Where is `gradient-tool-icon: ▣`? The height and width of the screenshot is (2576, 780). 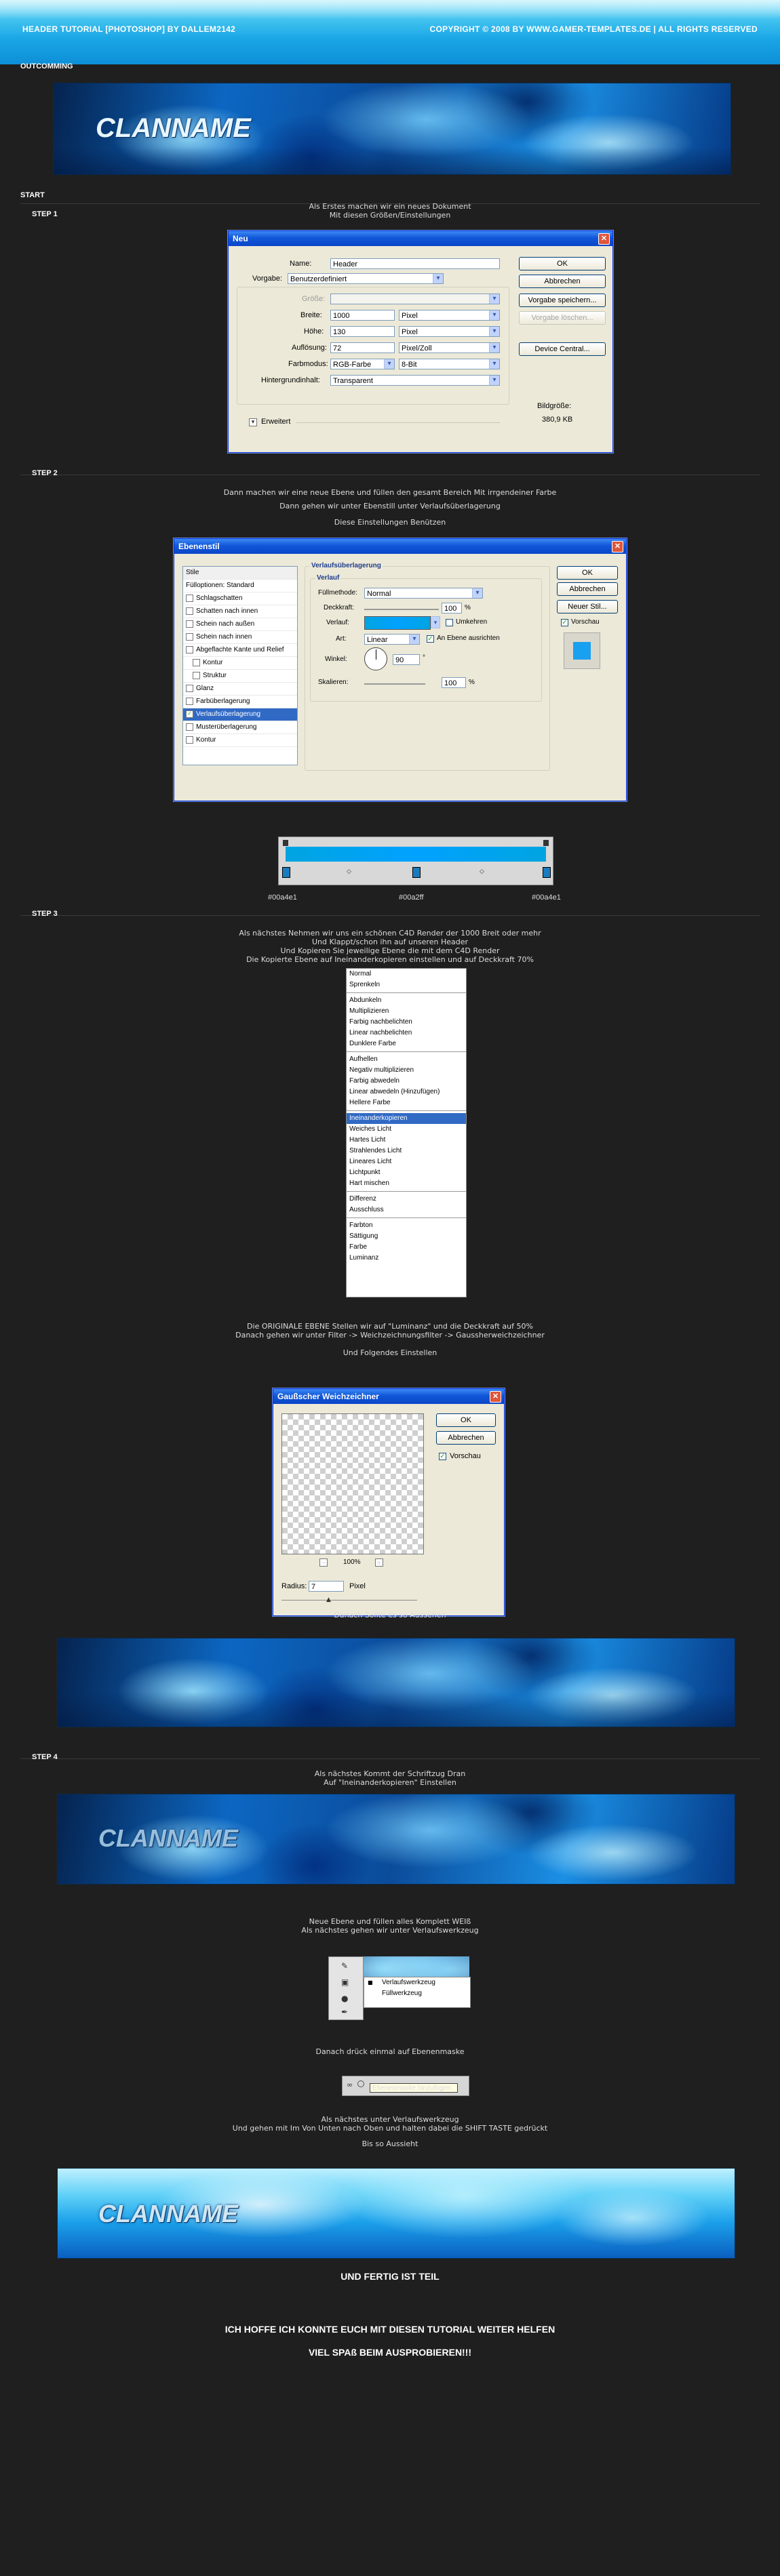 gradient-tool-icon: ▣ is located at coordinates (345, 1982).